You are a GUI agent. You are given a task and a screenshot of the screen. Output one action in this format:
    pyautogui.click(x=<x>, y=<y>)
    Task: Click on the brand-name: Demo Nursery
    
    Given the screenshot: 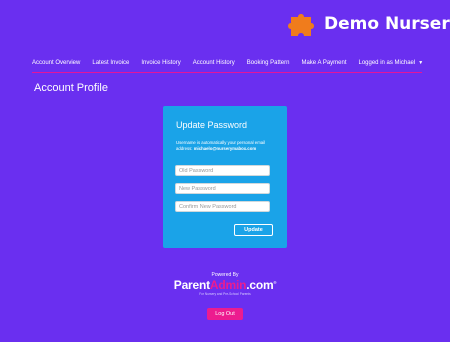 What is the action you would take?
    pyautogui.click(x=387, y=24)
    